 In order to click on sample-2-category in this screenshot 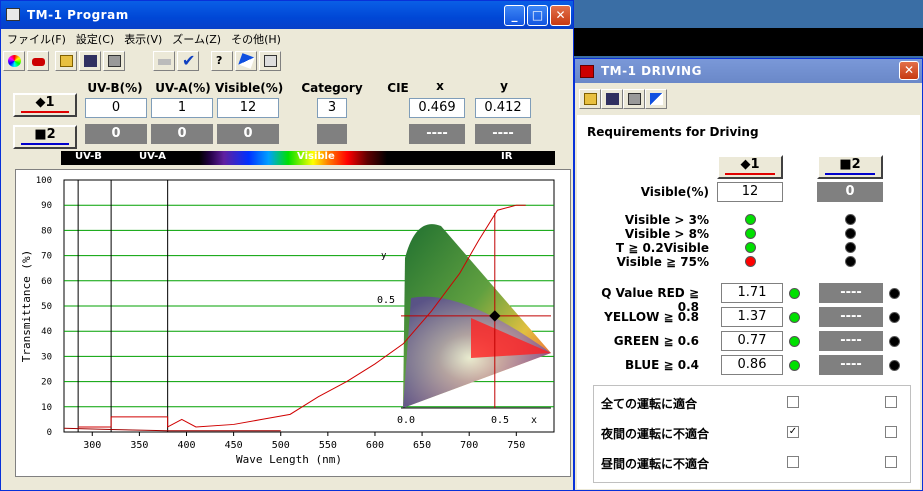, I will do `click(332, 134)`.